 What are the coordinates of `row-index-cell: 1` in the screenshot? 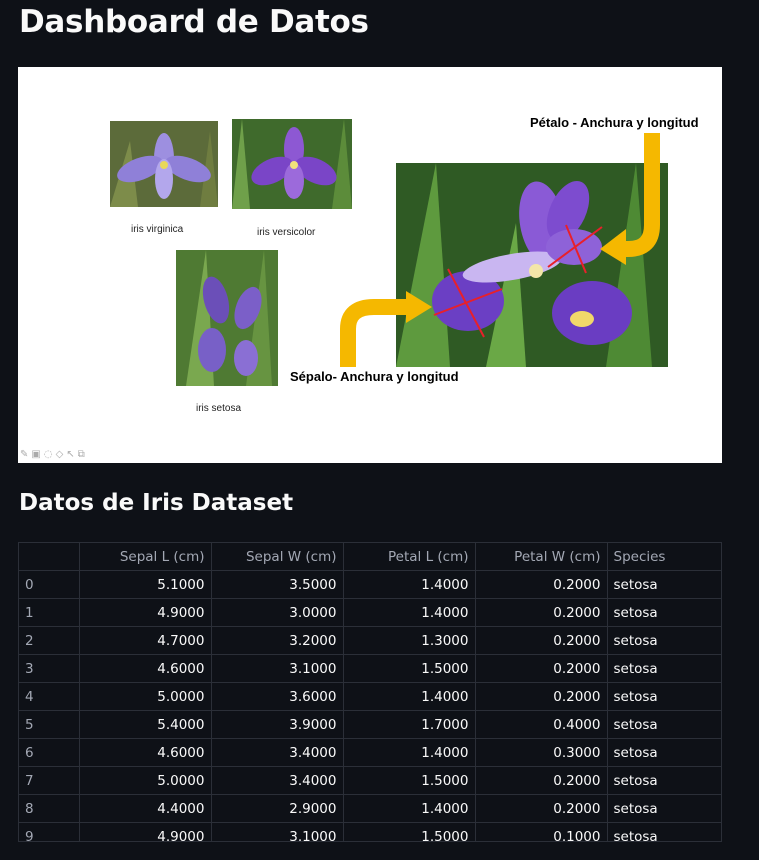 It's located at (49, 612).